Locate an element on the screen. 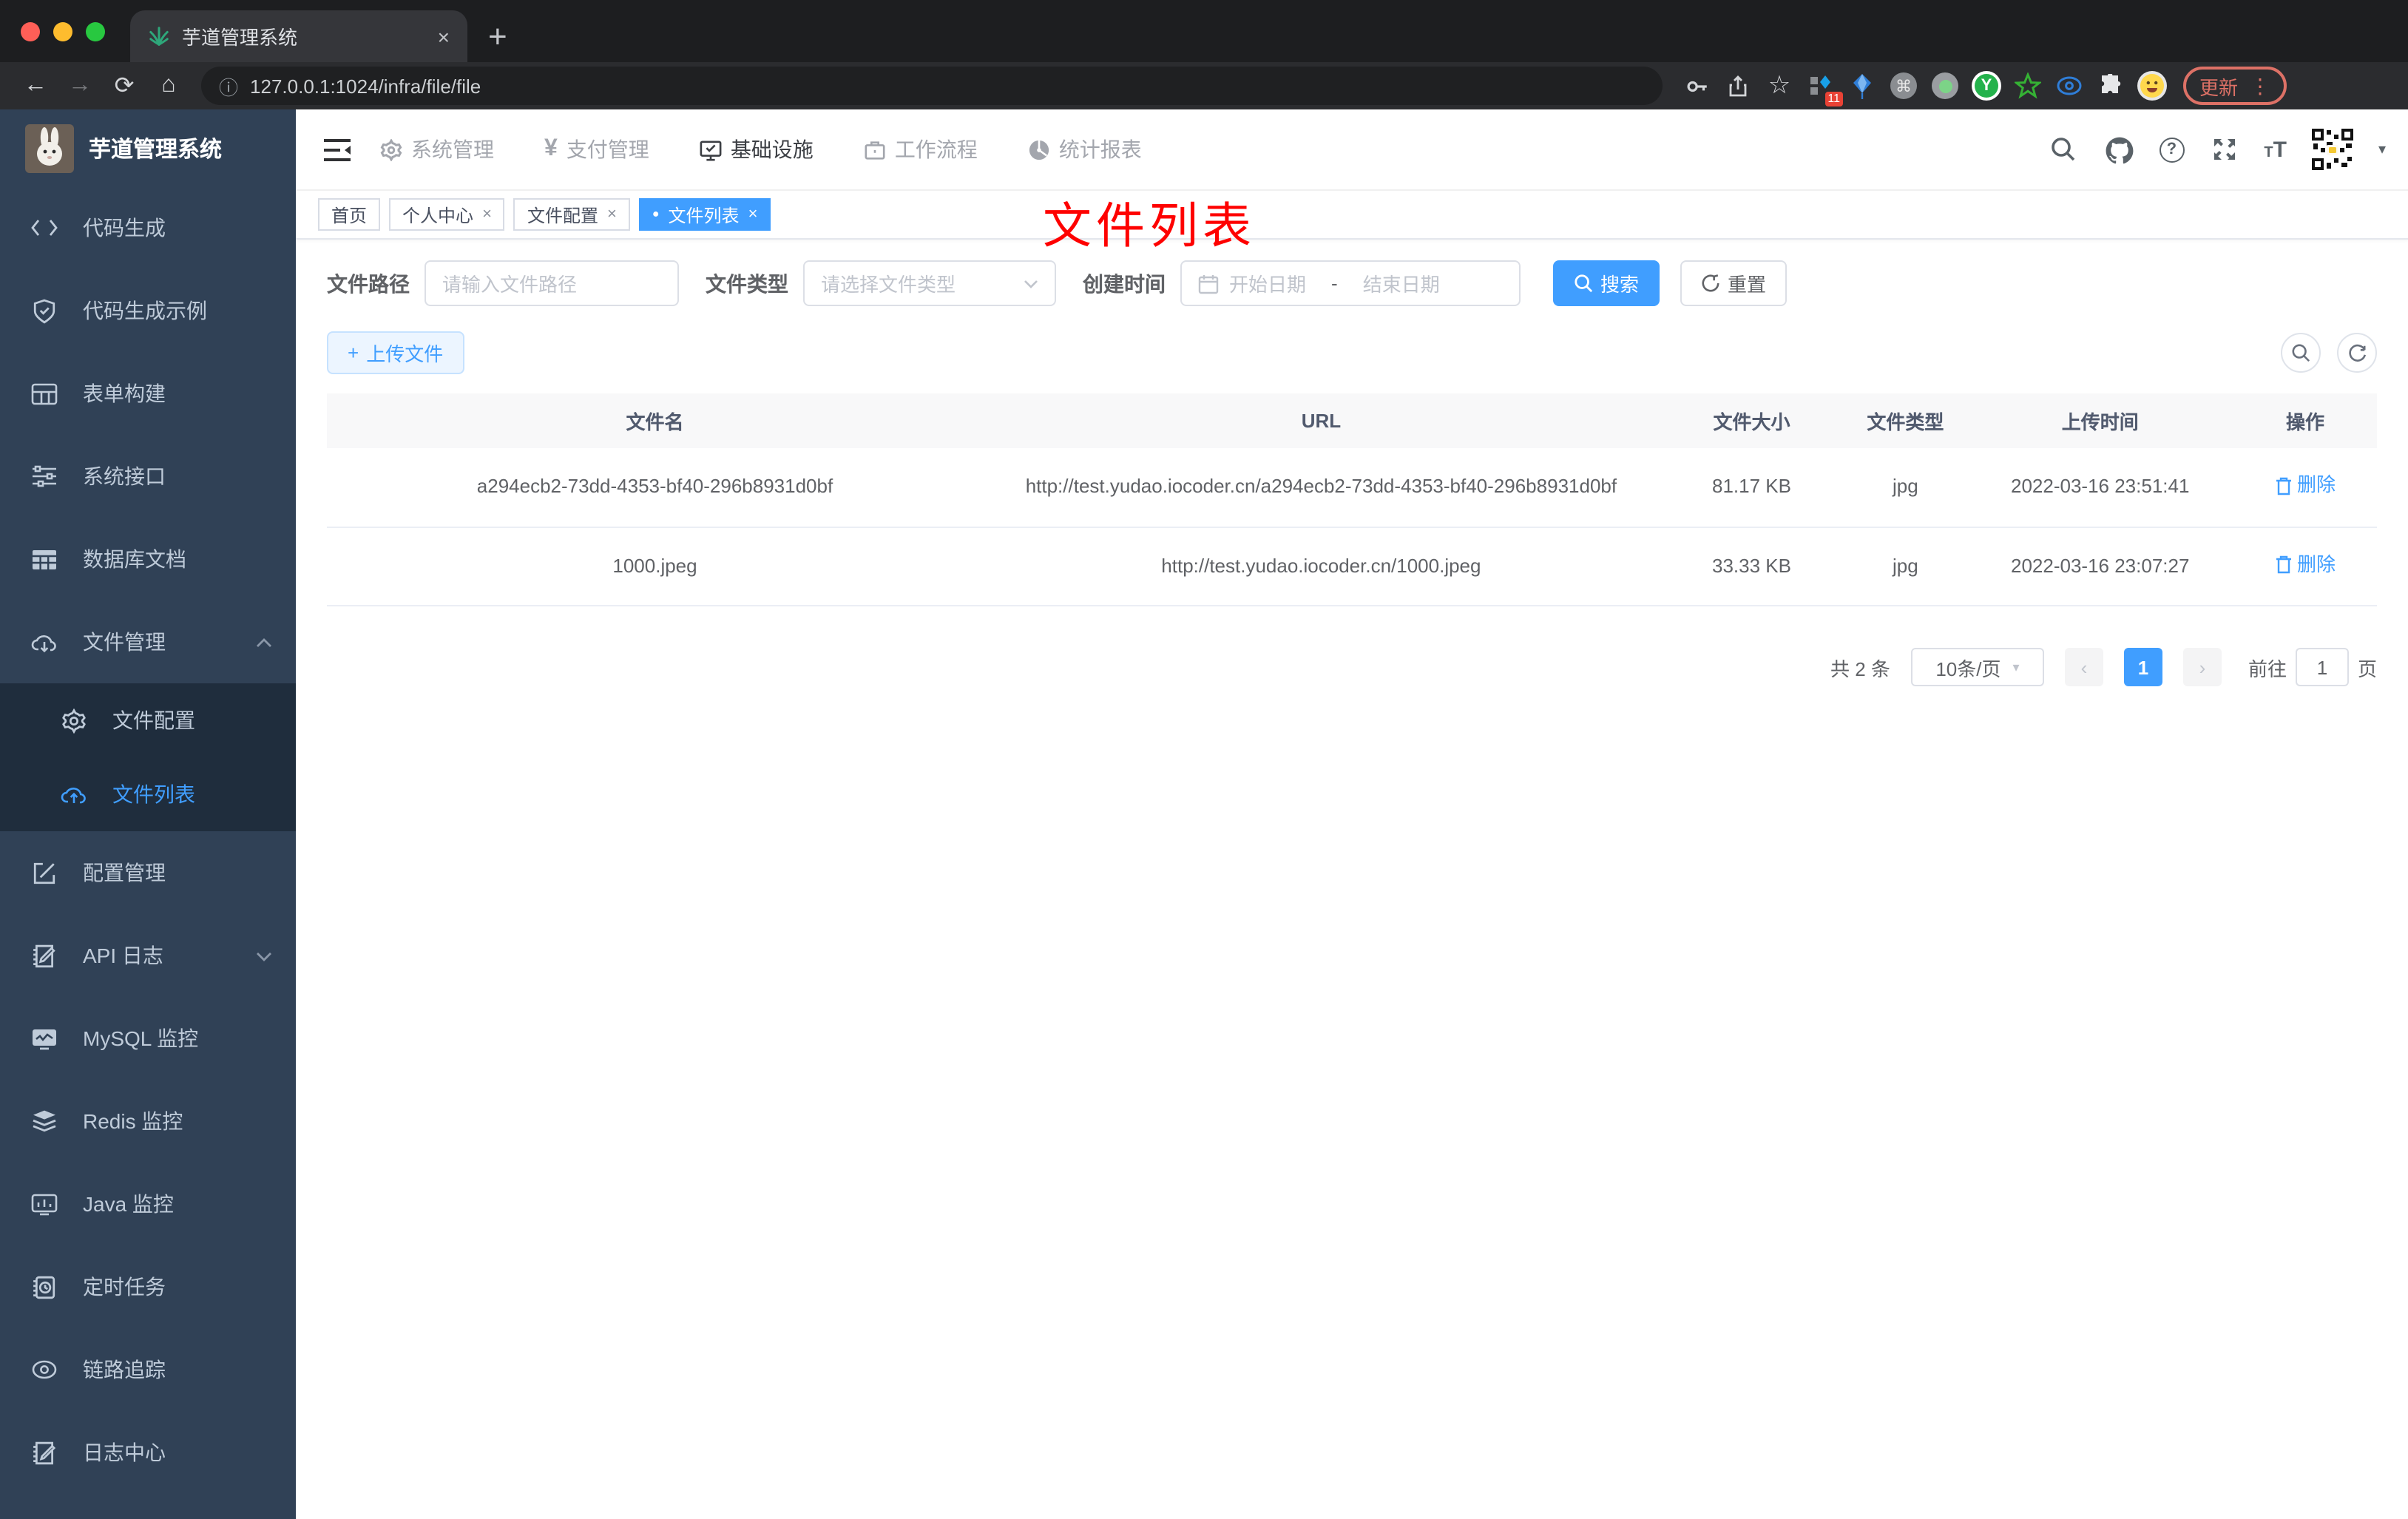 The image size is (2408, 1519). close-window-button is located at coordinates (30, 31).